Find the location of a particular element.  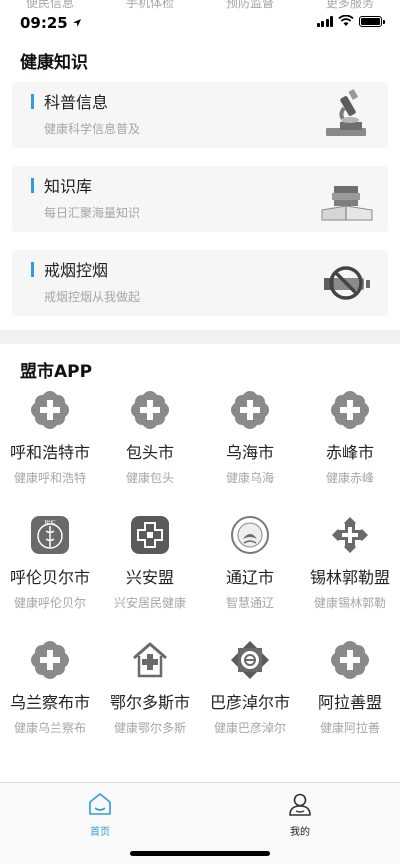

app-item: 兴安盟 兴安居民健康 is located at coordinates (150, 577).